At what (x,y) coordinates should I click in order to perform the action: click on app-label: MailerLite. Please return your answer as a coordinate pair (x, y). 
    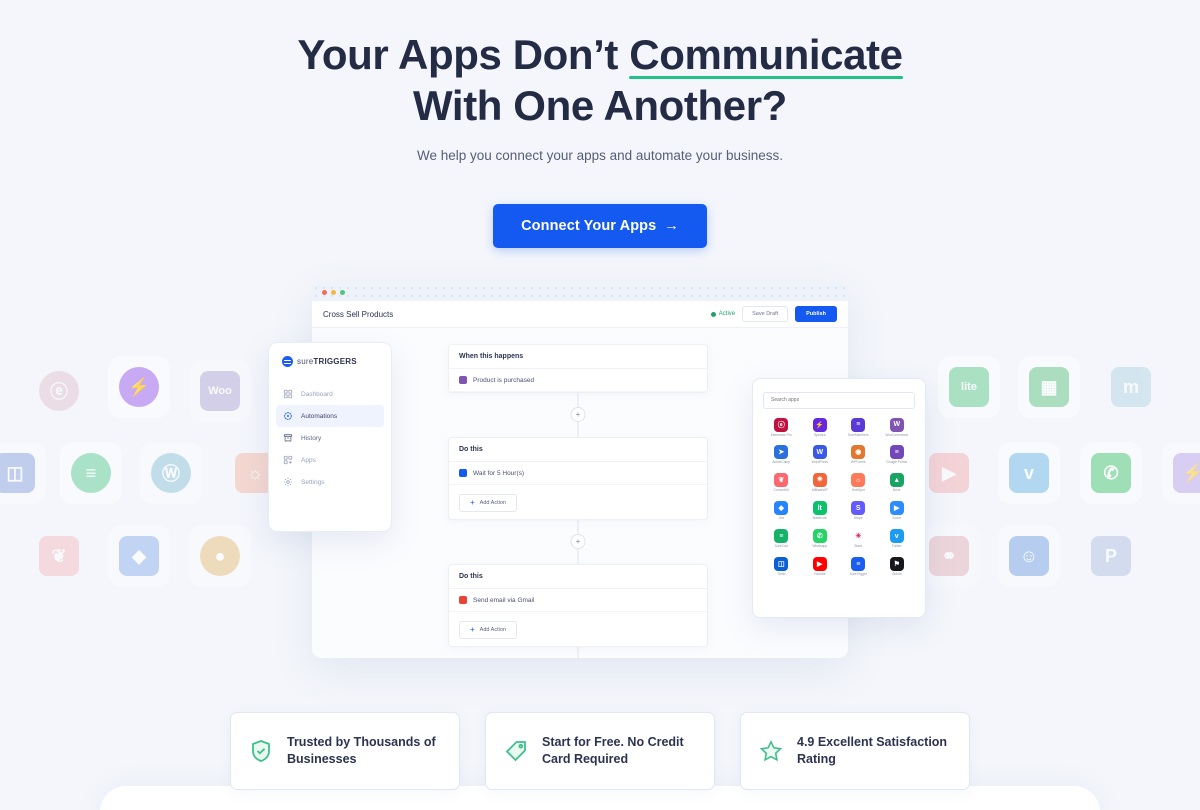
    Looking at the image, I should click on (819, 518).